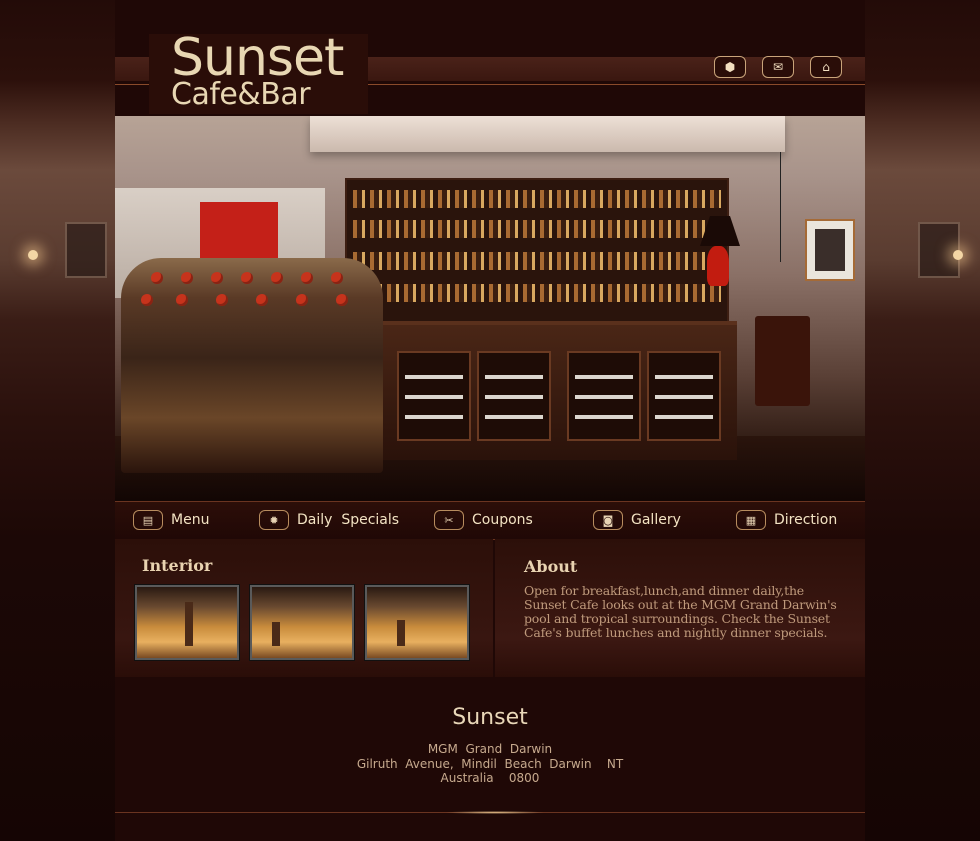 This screenshot has width=980, height=841. Describe the element at coordinates (830, 250) in the screenshot. I see `photo-frame` at that location.